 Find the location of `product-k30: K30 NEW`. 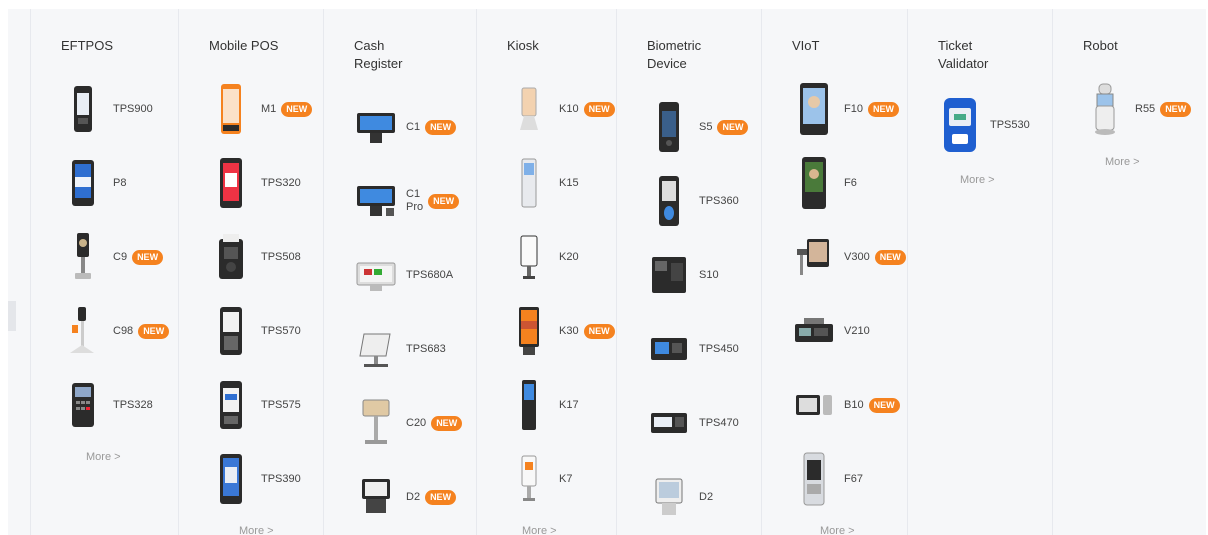

product-k30: K30 NEW is located at coordinates (561, 331).